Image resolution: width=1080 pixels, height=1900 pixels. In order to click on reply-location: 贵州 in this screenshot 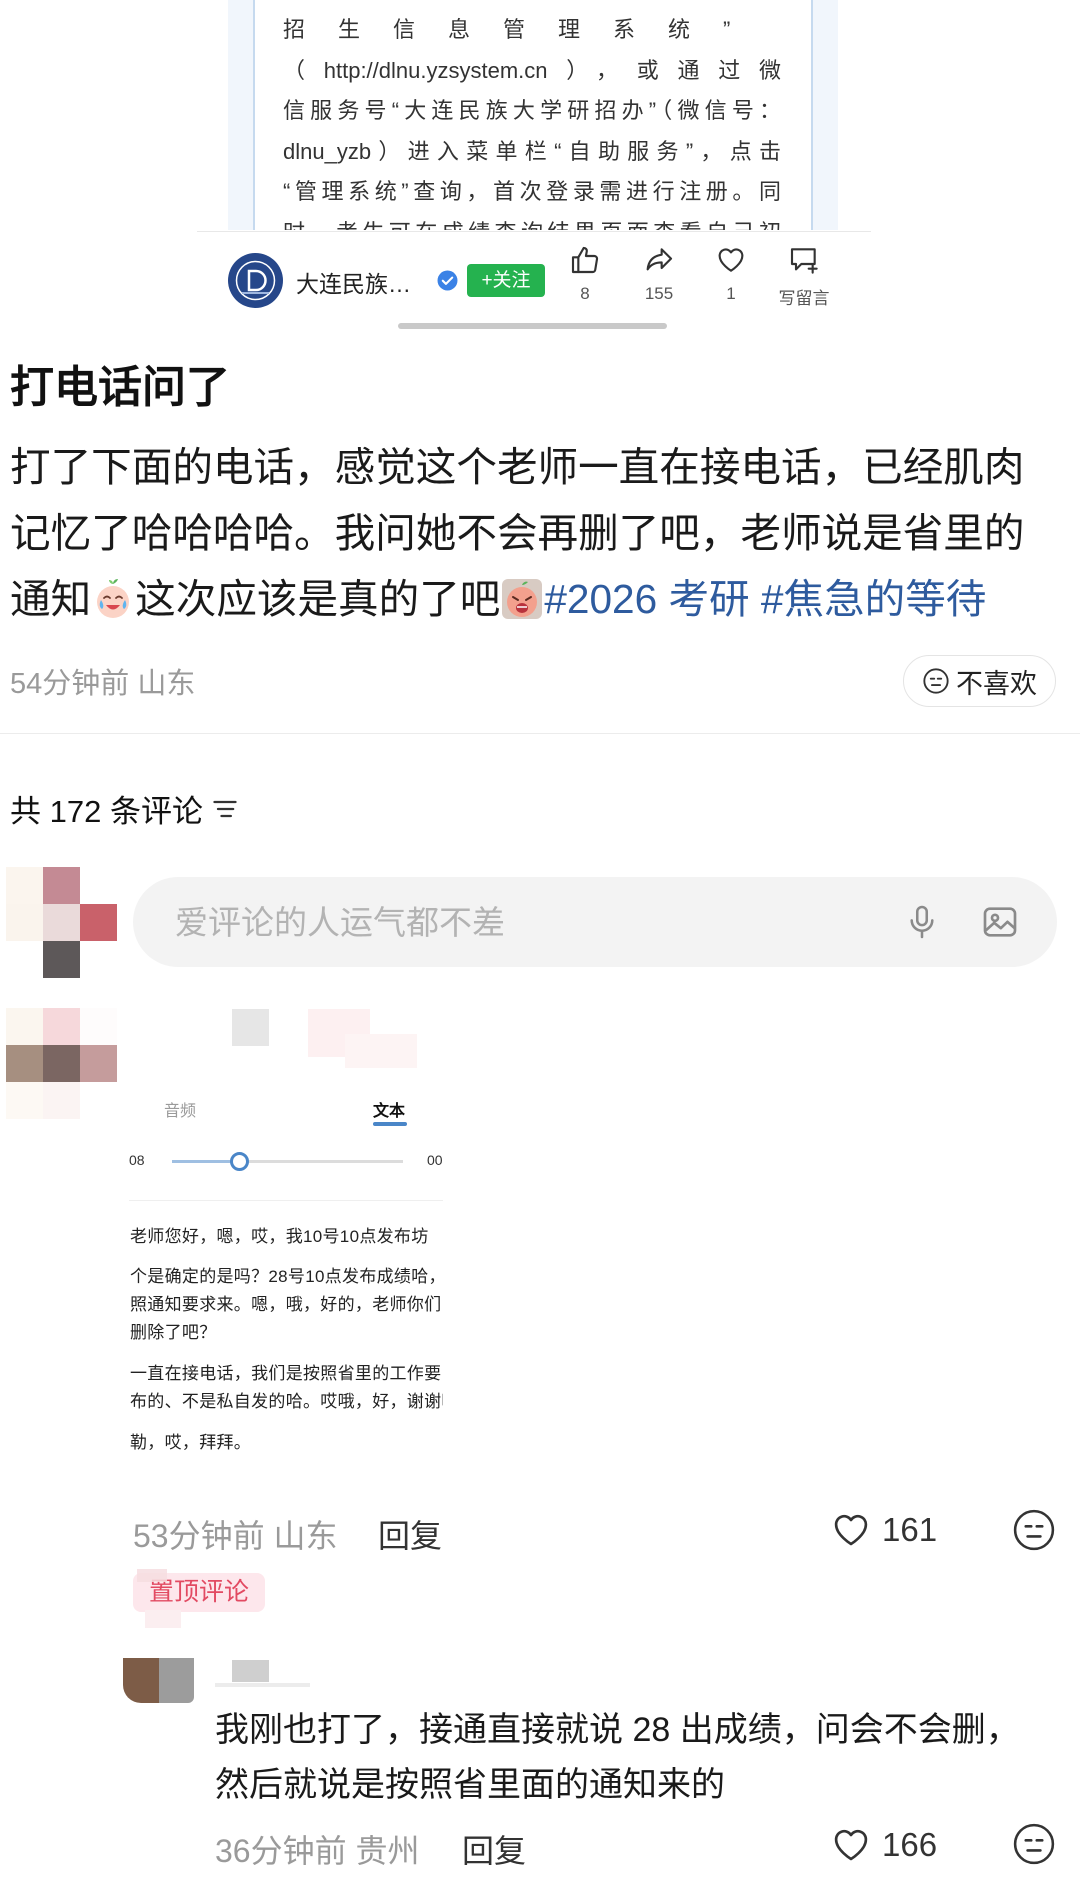, I will do `click(387, 1851)`.